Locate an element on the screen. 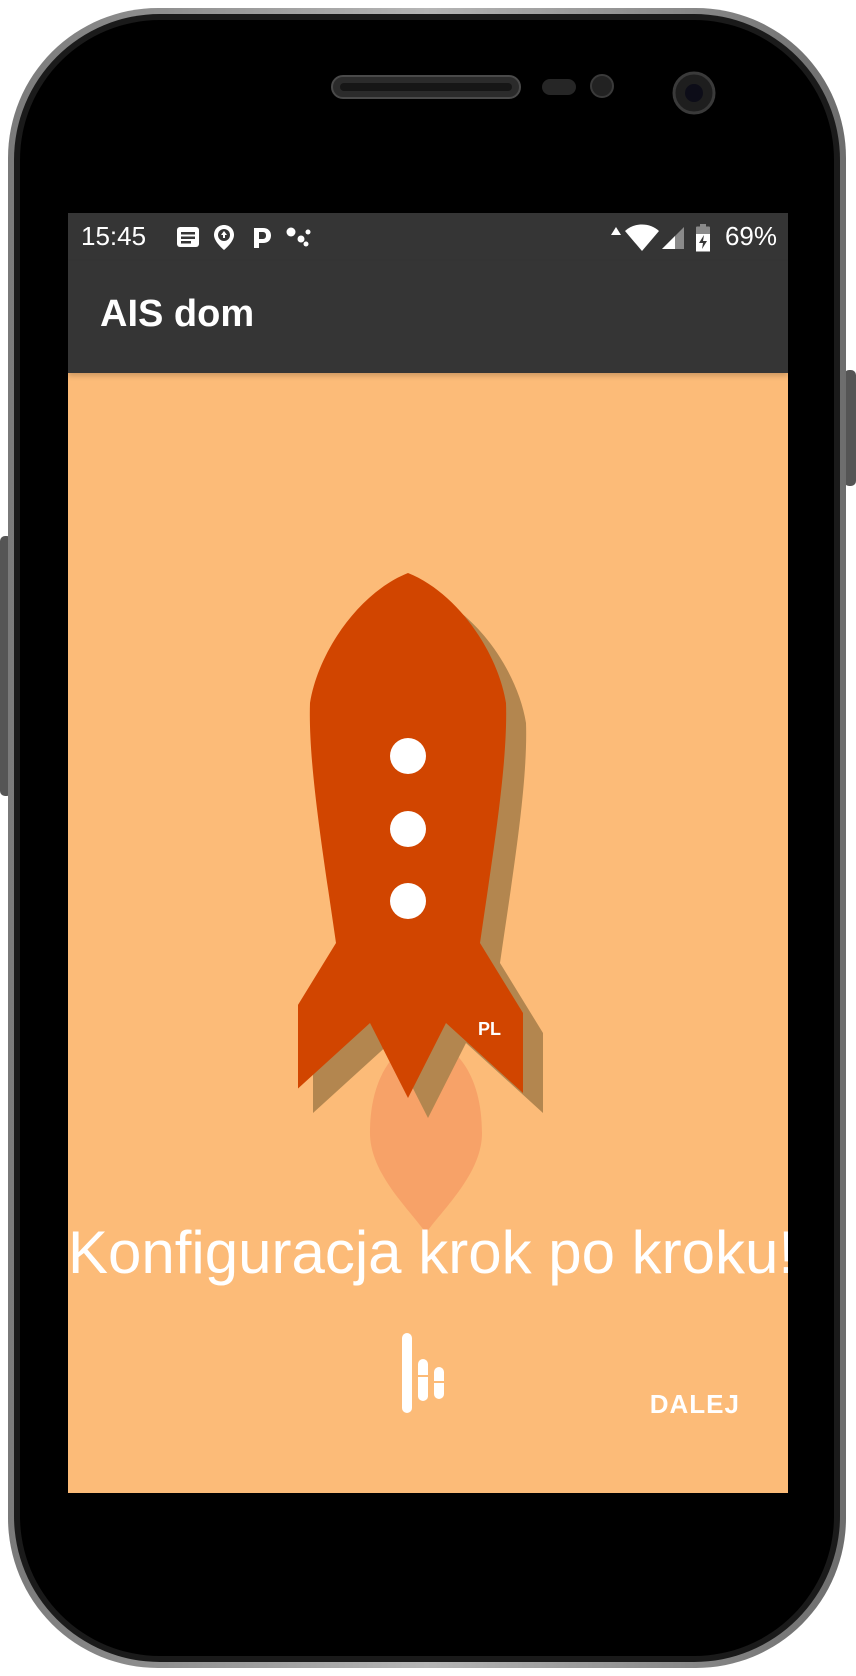  app-bar: AIS dom is located at coordinates (428, 317).